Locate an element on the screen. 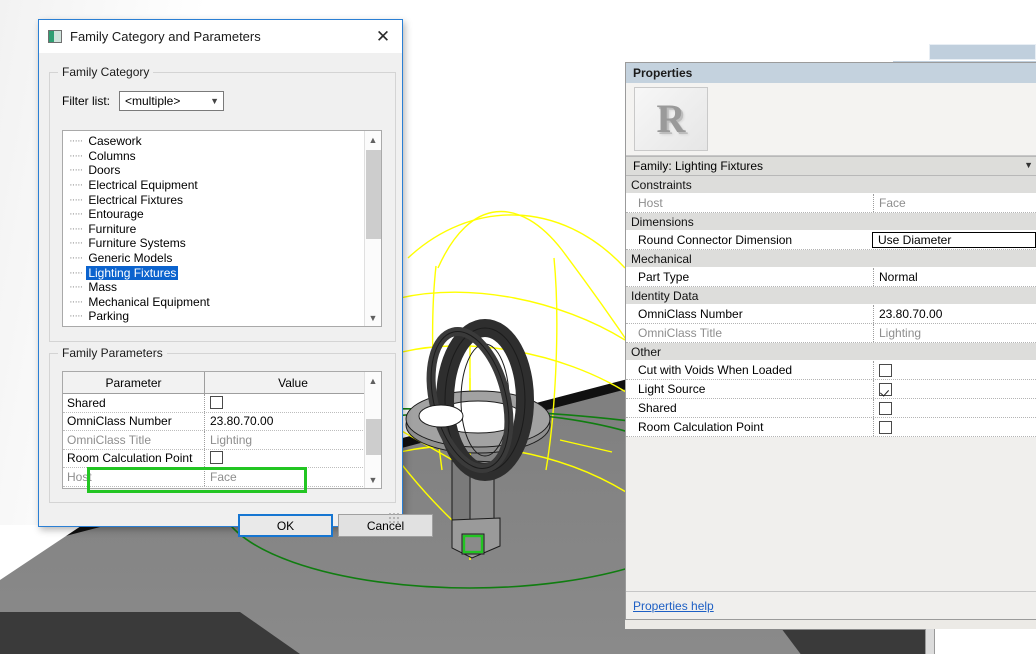 This screenshot has width=1036, height=654. category-item: ····· Furniture Systems is located at coordinates (222, 243).